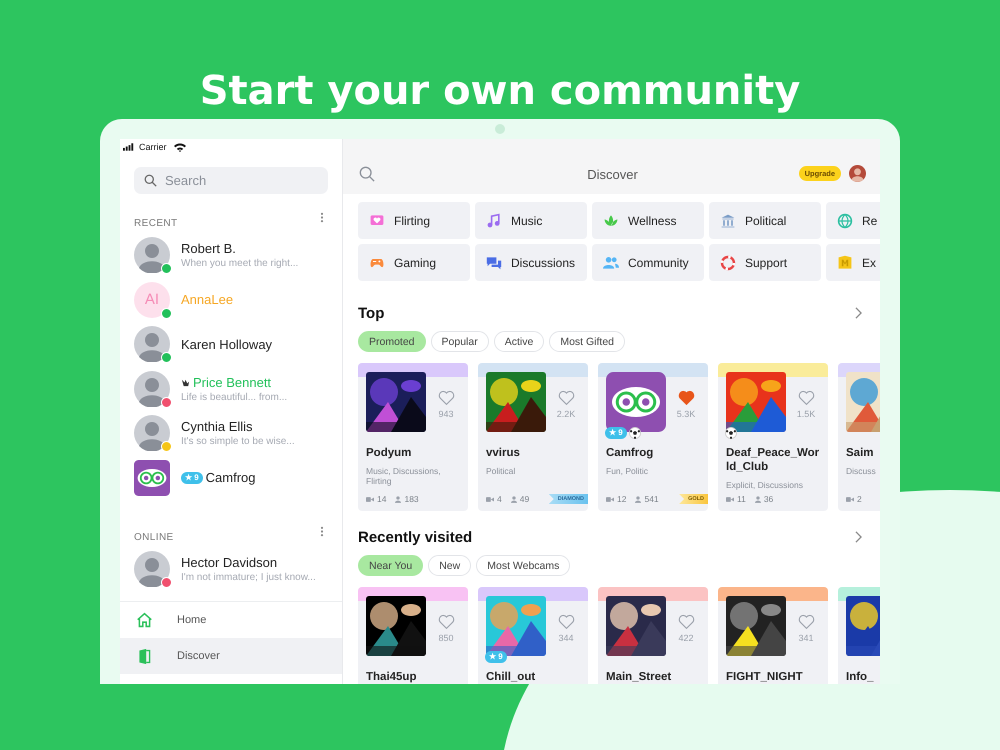 The width and height of the screenshot is (1000, 750). Describe the element at coordinates (859, 437) in the screenshot. I see `room-card: Saim Discuss 2` at that location.